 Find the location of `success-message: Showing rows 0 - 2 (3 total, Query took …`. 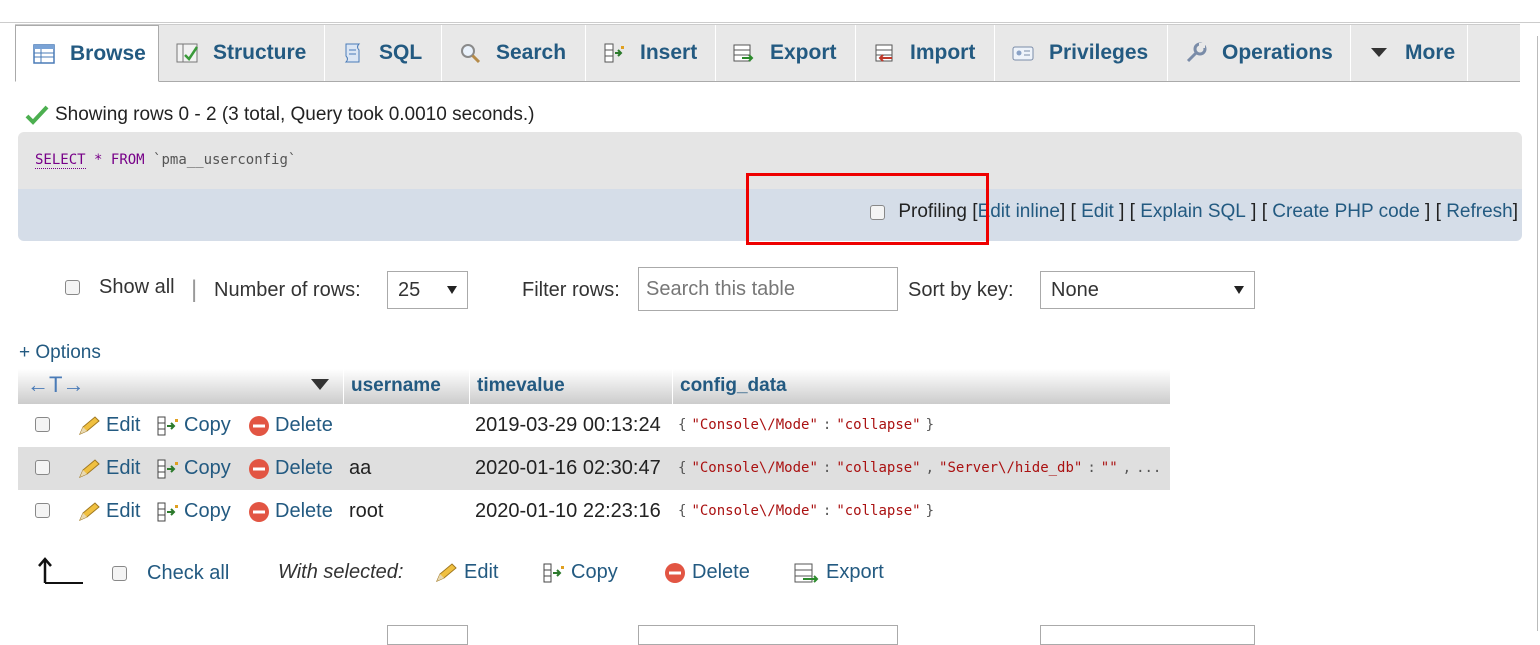

success-message: Showing rows 0 - 2 (3 total, Query took … is located at coordinates (279, 115).